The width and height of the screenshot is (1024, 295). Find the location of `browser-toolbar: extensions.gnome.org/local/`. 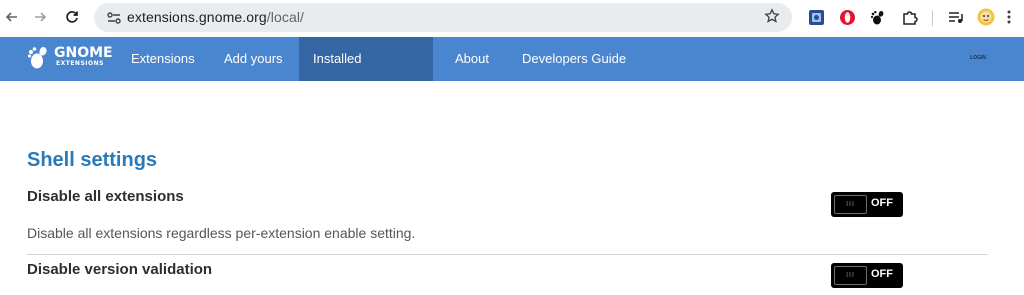

browser-toolbar: extensions.gnome.org/local/ is located at coordinates (512, 18).